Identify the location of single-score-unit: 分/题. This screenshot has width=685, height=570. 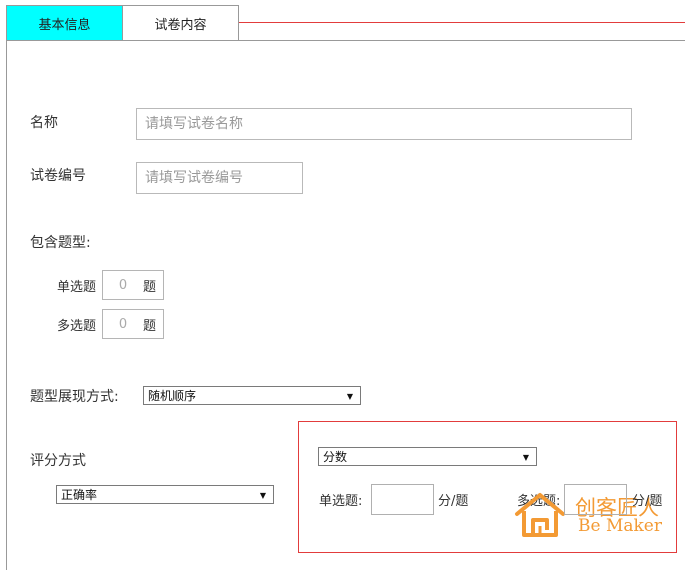
(453, 501).